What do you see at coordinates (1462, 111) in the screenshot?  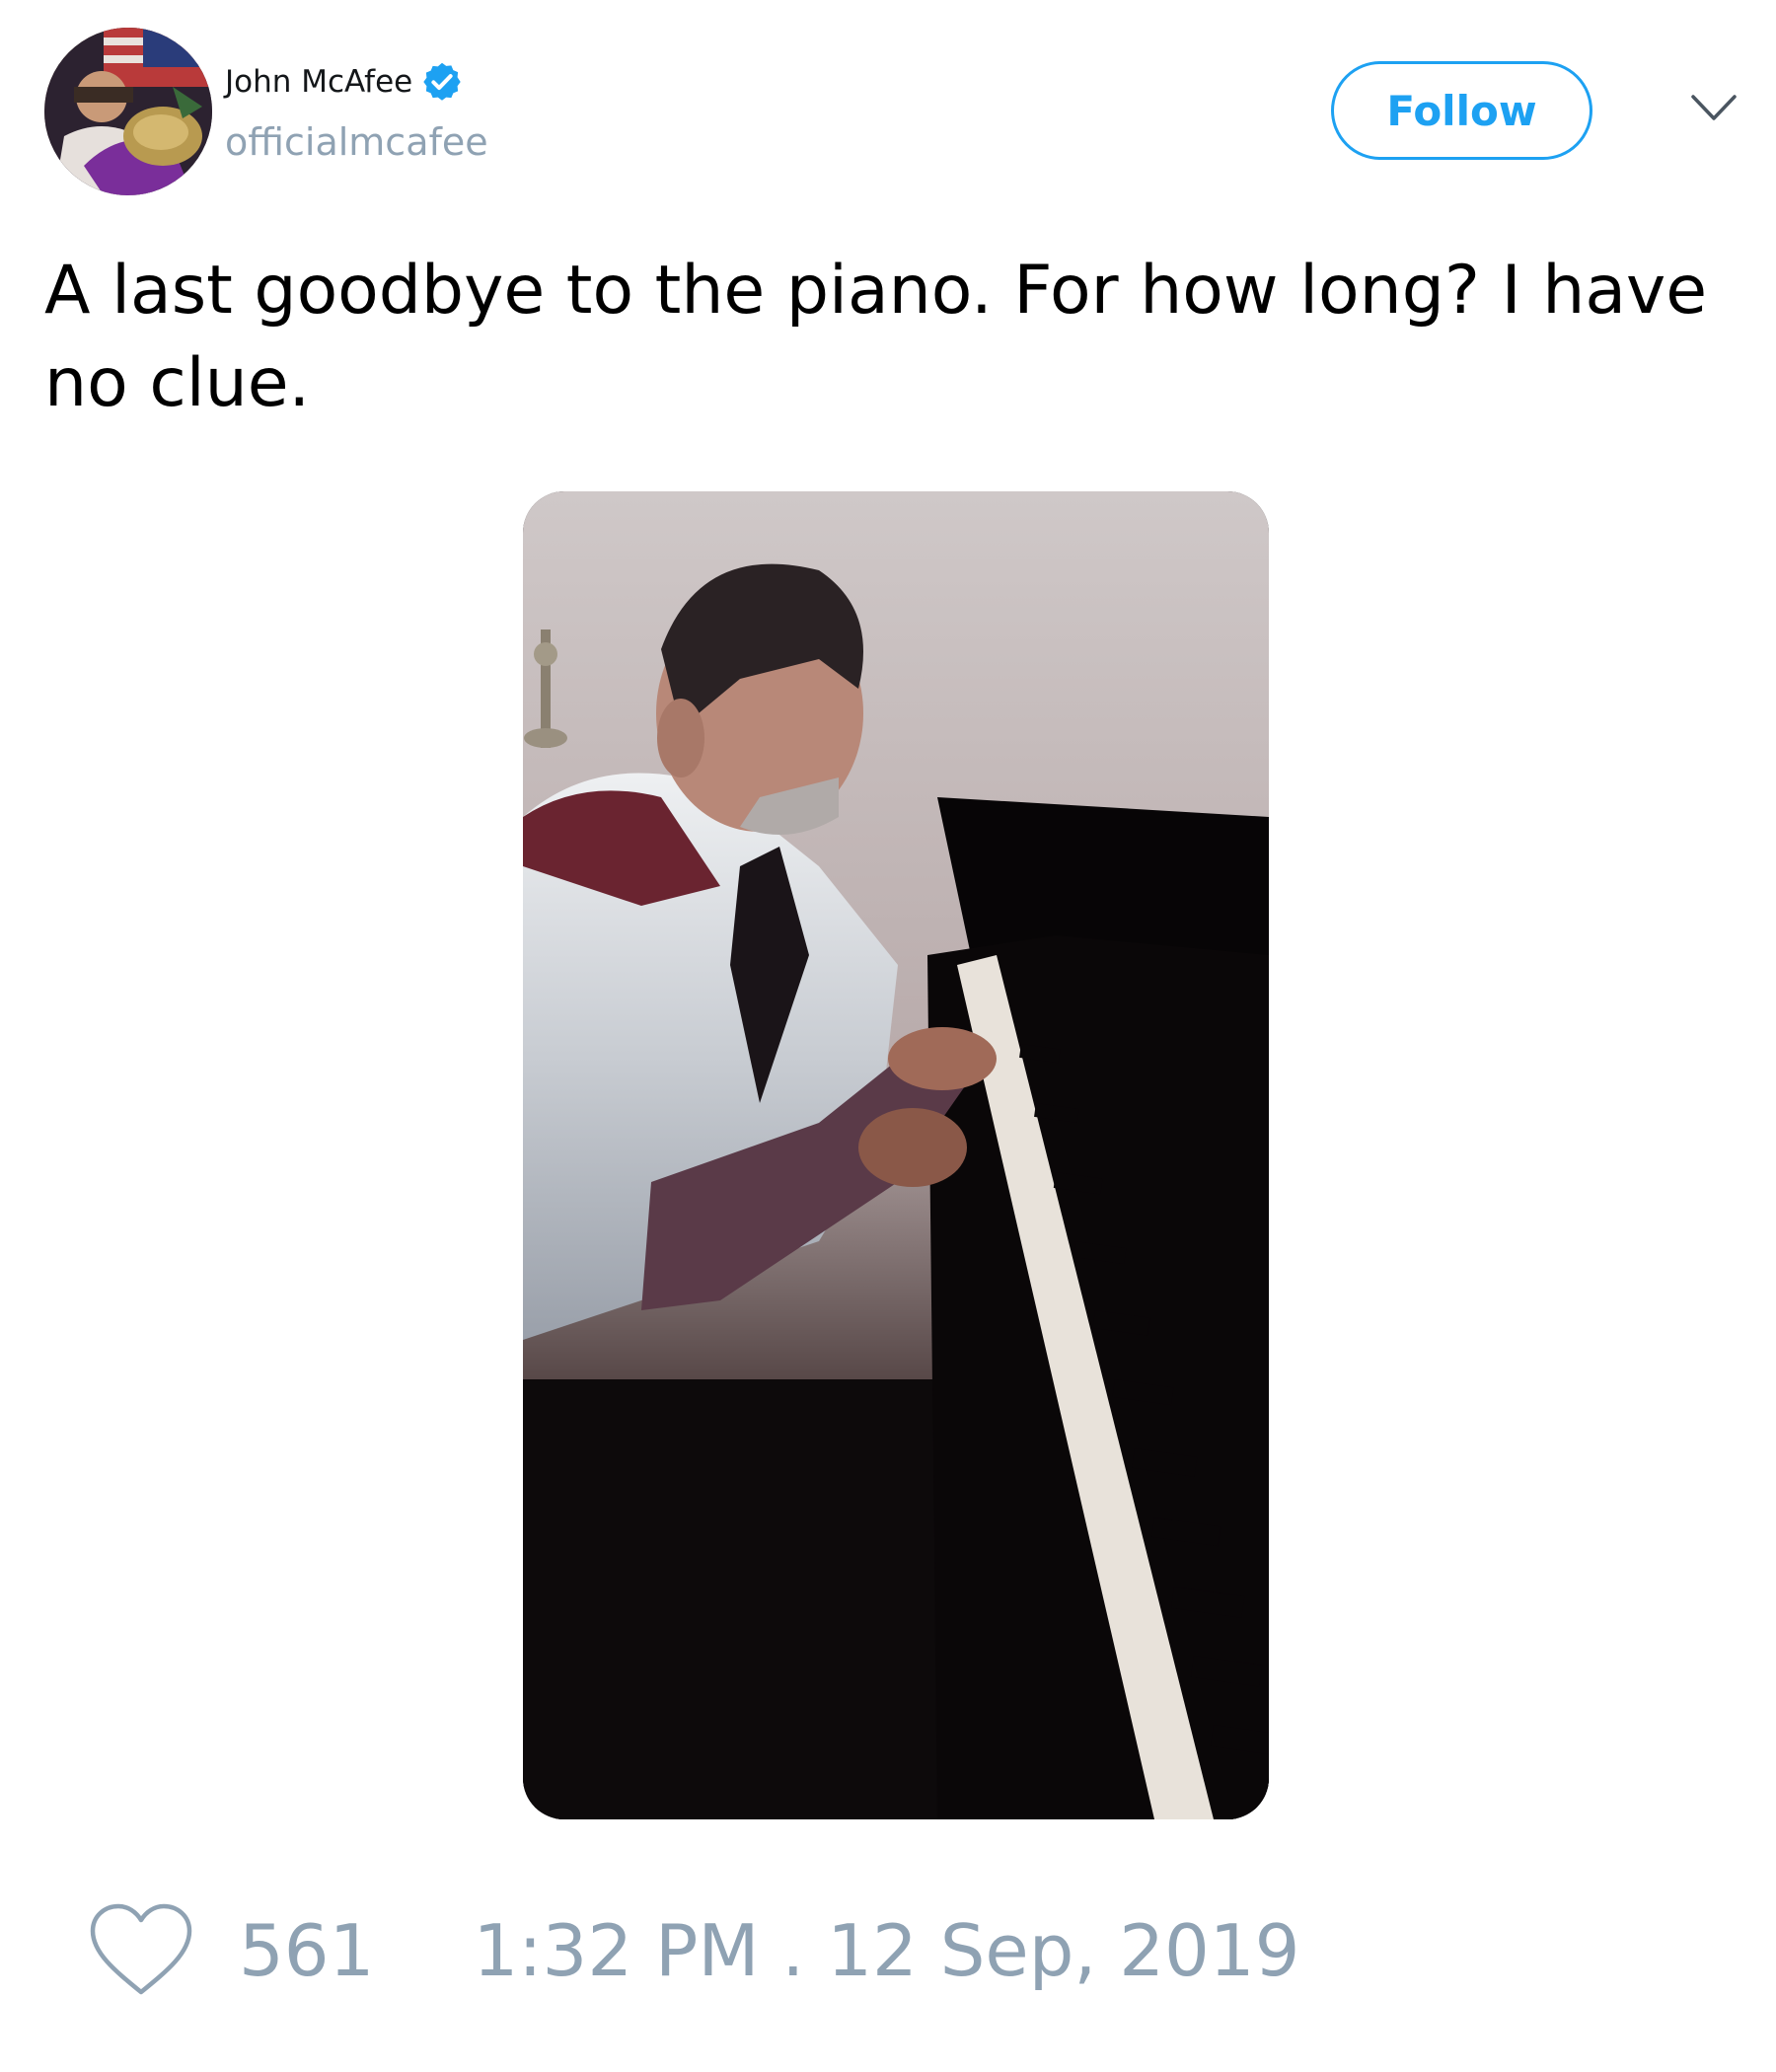 I see `follow-button: Follow` at bounding box center [1462, 111].